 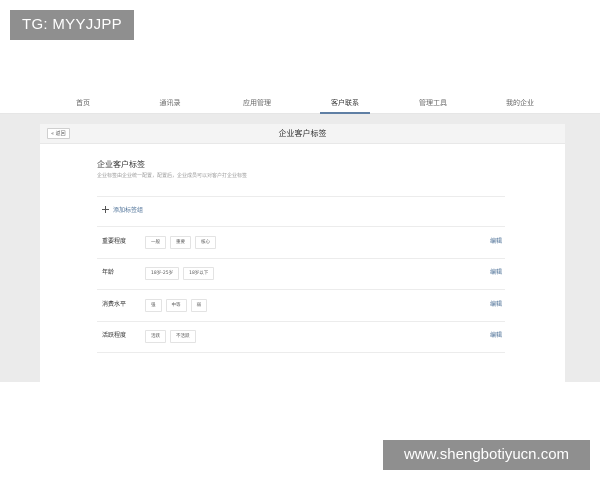 What do you see at coordinates (345, 103) in the screenshot?
I see `nav-item-customer-contact: 客户联系` at bounding box center [345, 103].